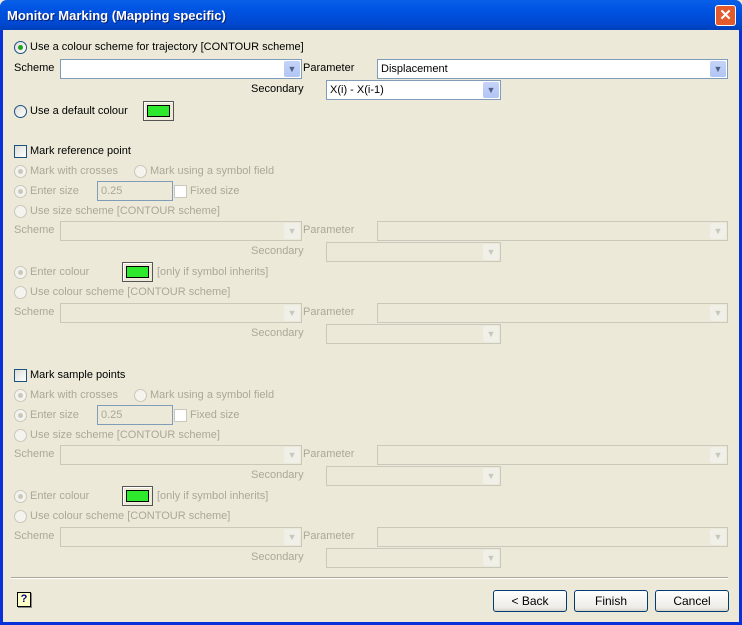  I want to click on scheme-combo: ▼, so click(181, 69).